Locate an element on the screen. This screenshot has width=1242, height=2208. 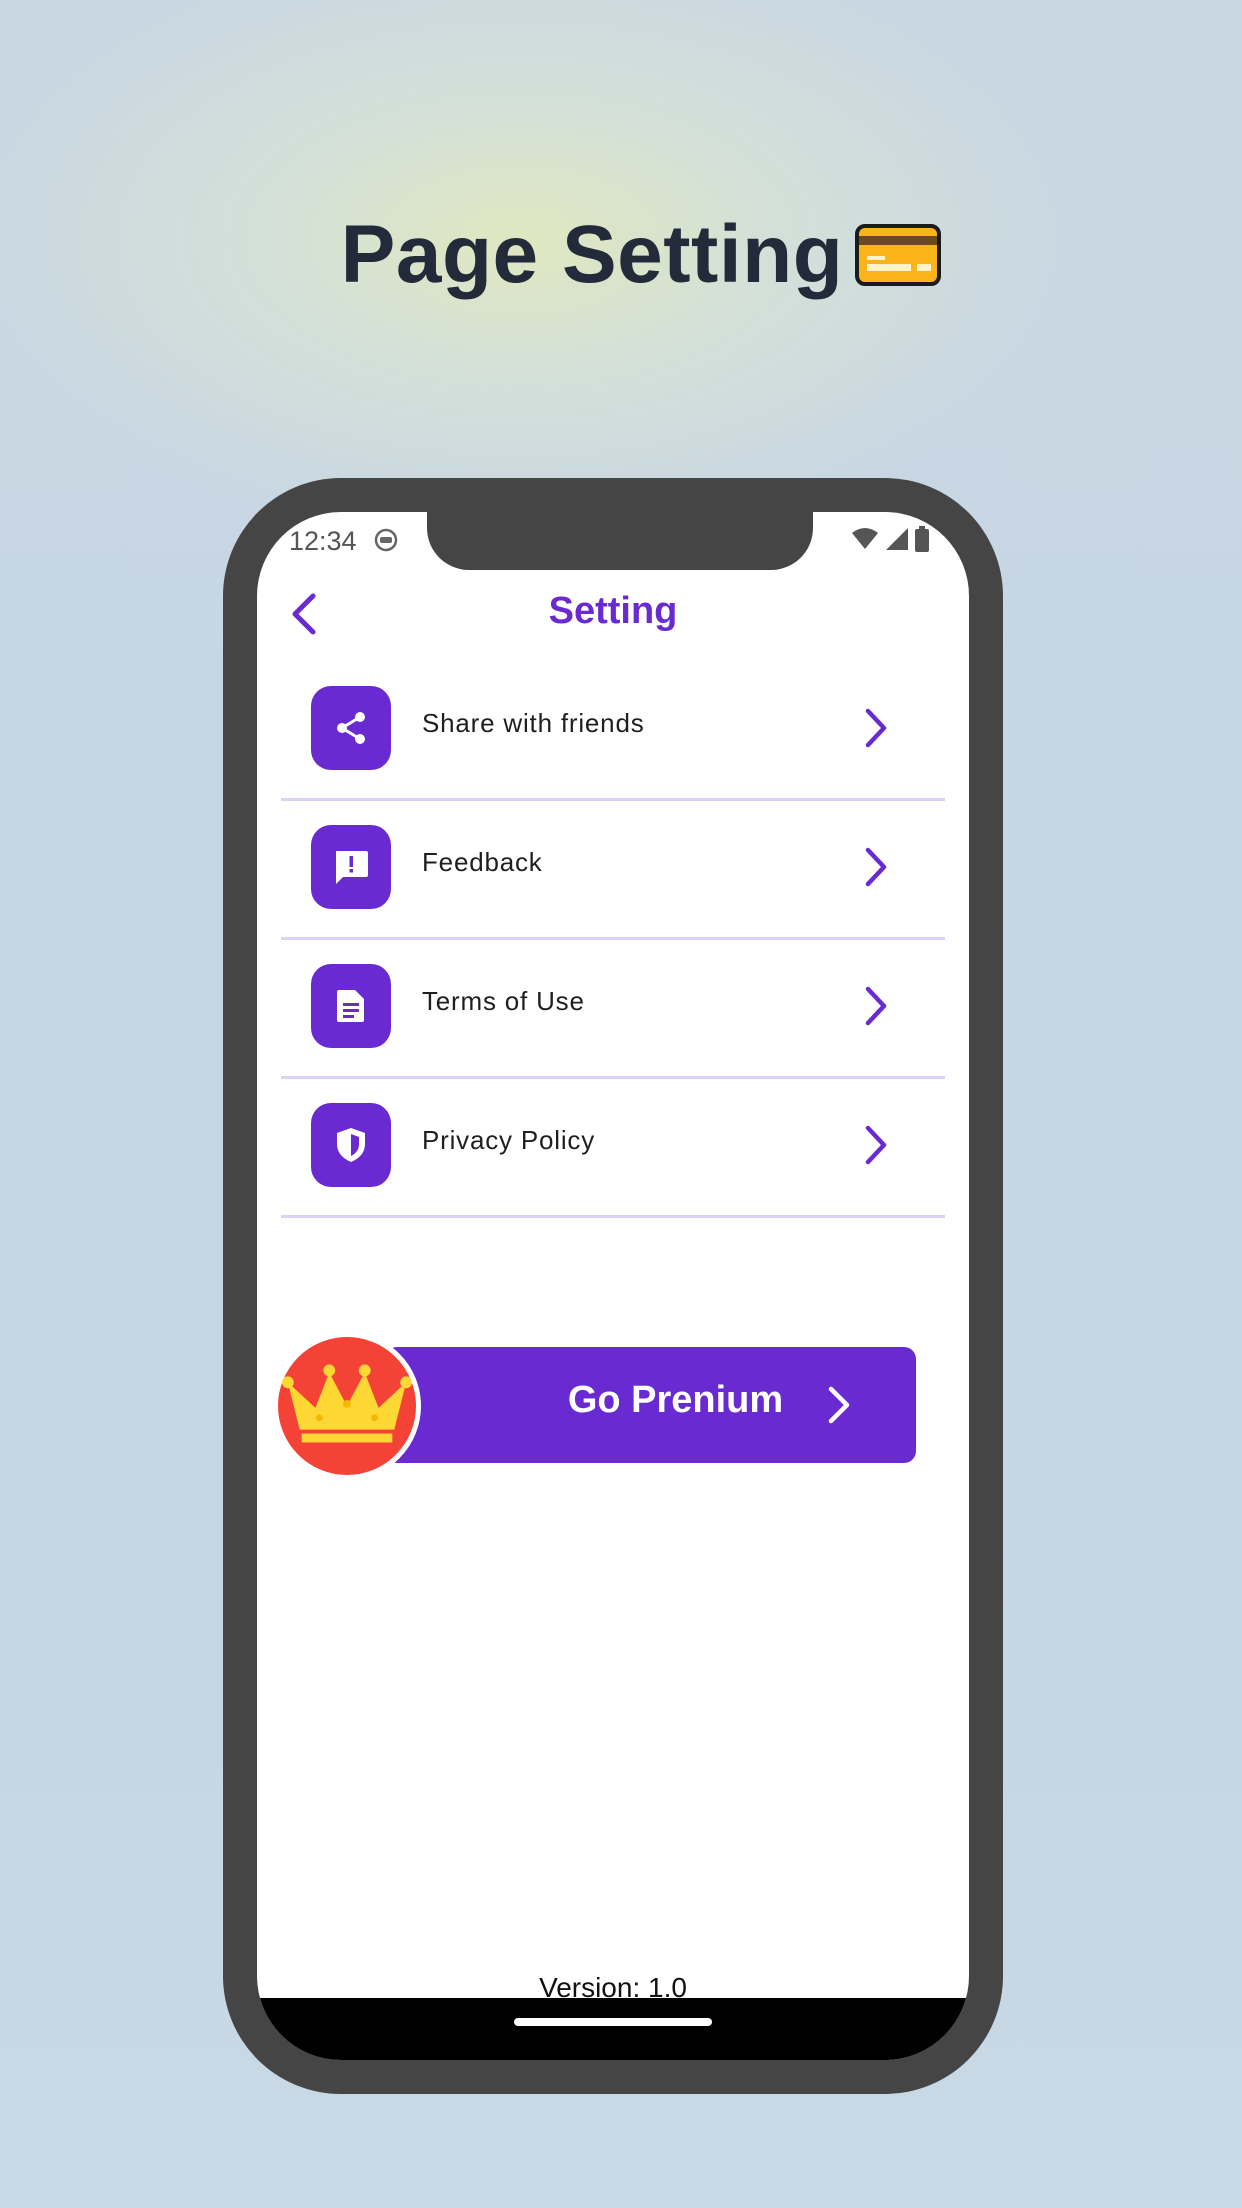
credit-card-icon is located at coordinates (898, 255).